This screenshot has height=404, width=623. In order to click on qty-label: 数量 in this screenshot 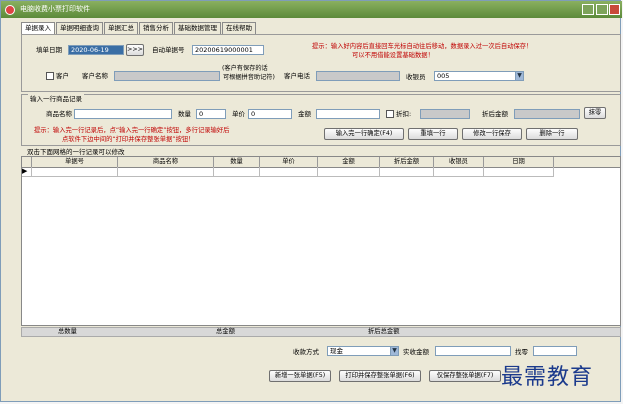, I will do `click(184, 114)`.